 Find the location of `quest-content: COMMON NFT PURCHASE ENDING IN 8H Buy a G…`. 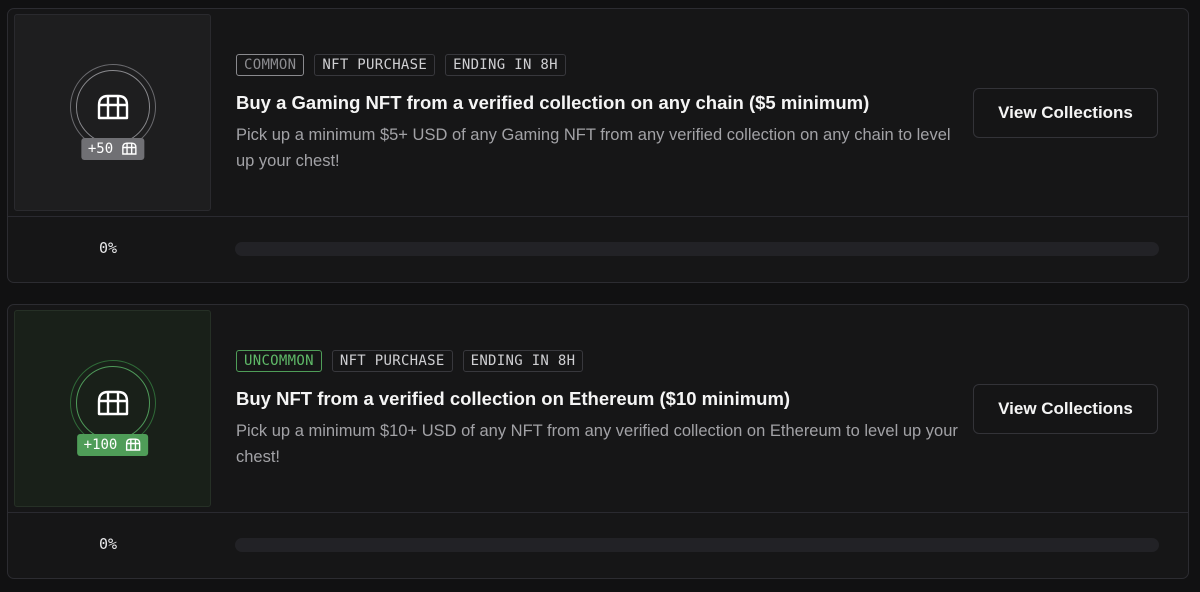

quest-content: COMMON NFT PURCHASE ENDING IN 8H Buy a G… is located at coordinates (601, 114).